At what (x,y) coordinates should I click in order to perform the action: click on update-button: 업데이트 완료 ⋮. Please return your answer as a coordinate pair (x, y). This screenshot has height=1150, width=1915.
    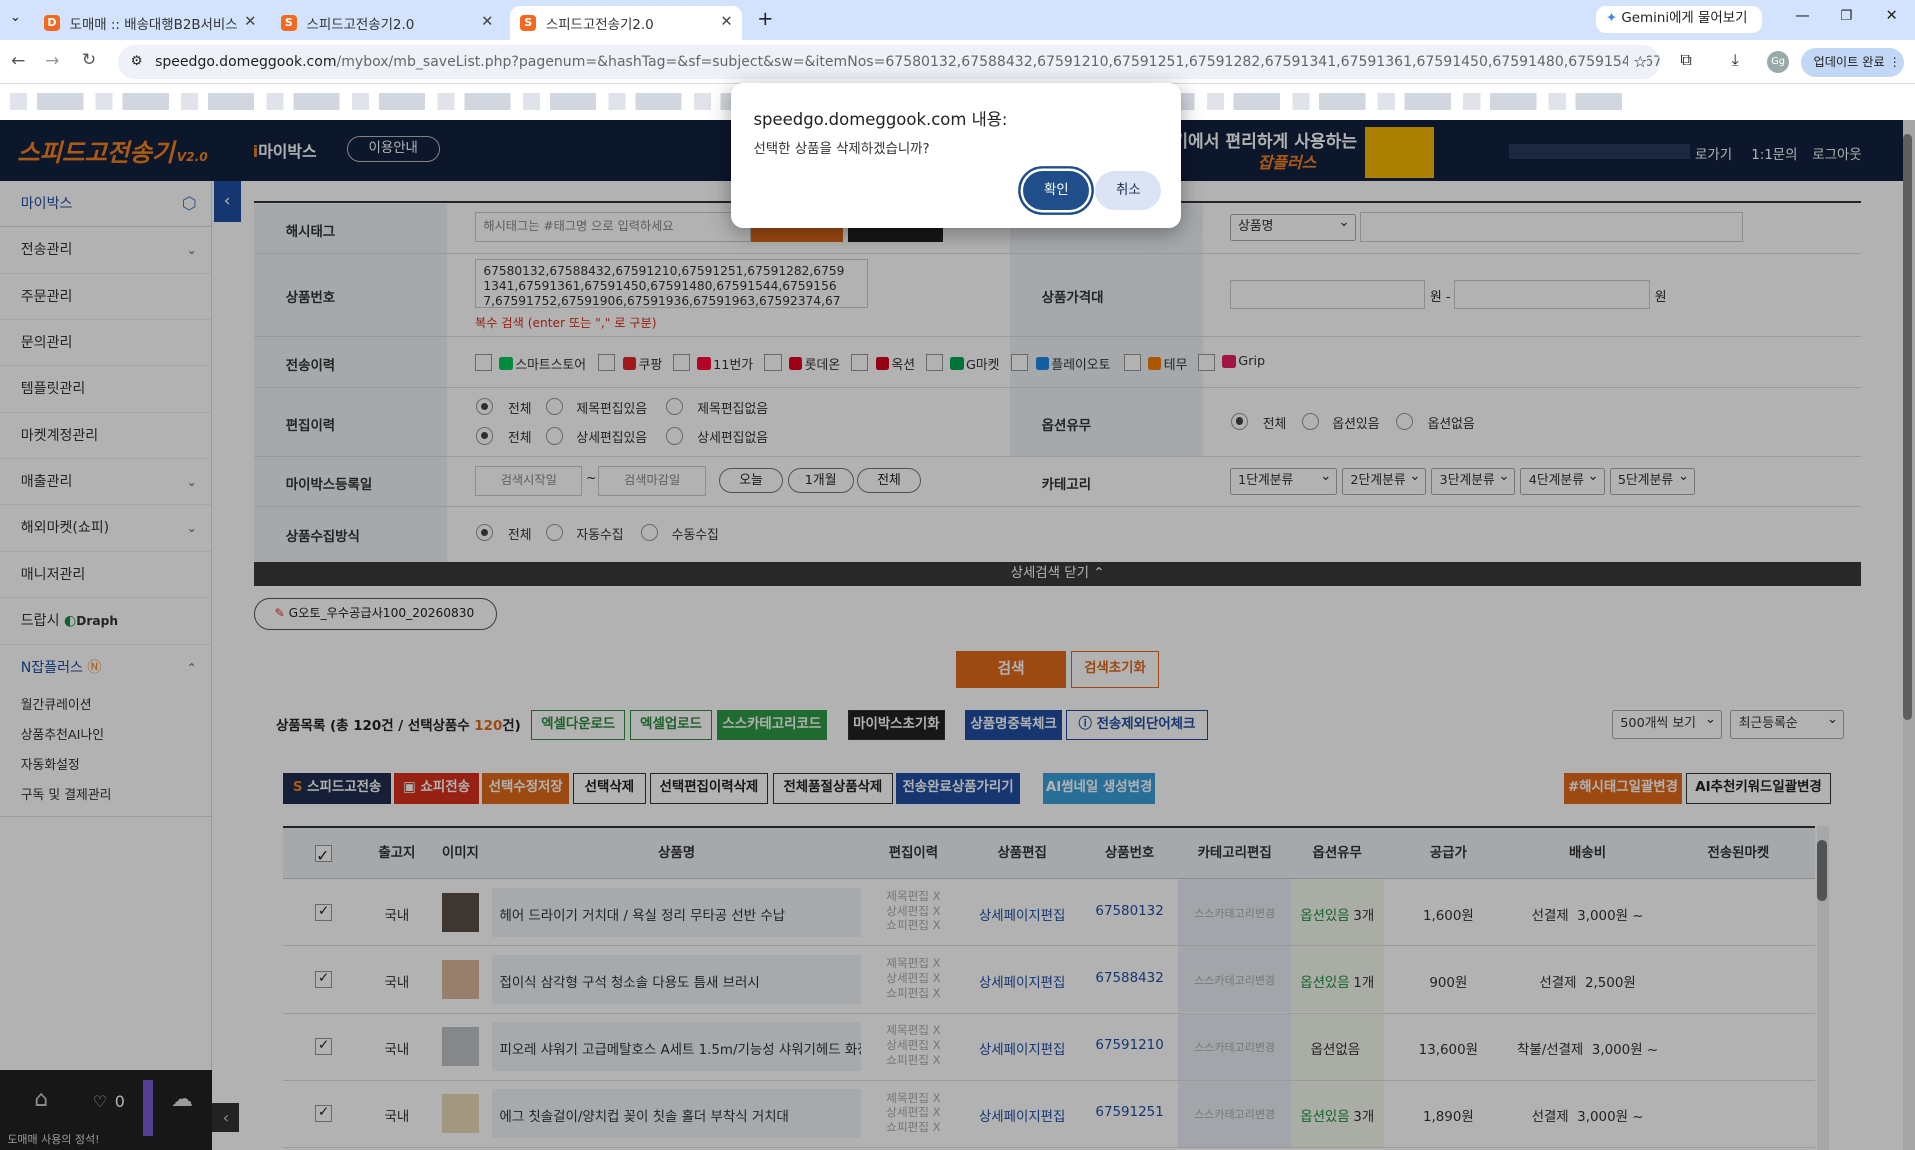
    Looking at the image, I should click on (1852, 62).